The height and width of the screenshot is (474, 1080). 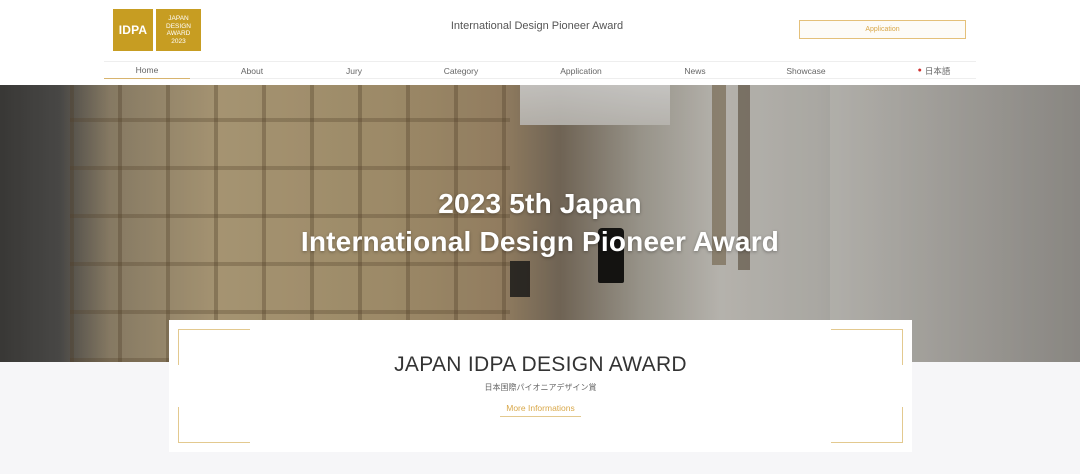 I want to click on nav-item-showcase: Showcase, so click(x=806, y=70).